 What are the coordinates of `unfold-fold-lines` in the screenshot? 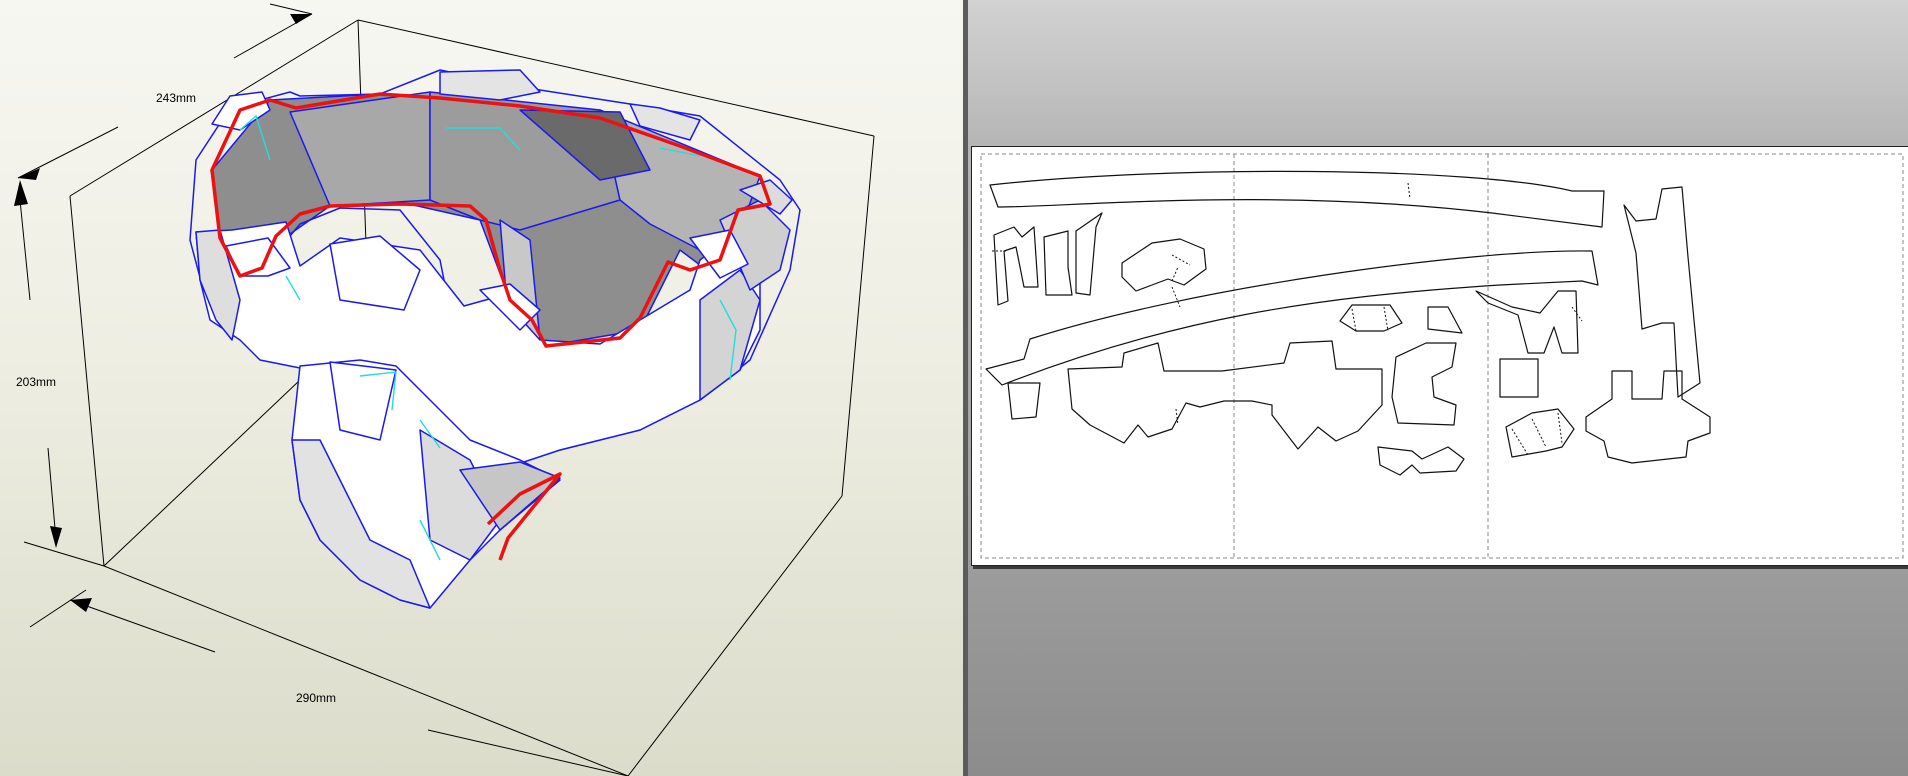 It's located at (1287, 319).